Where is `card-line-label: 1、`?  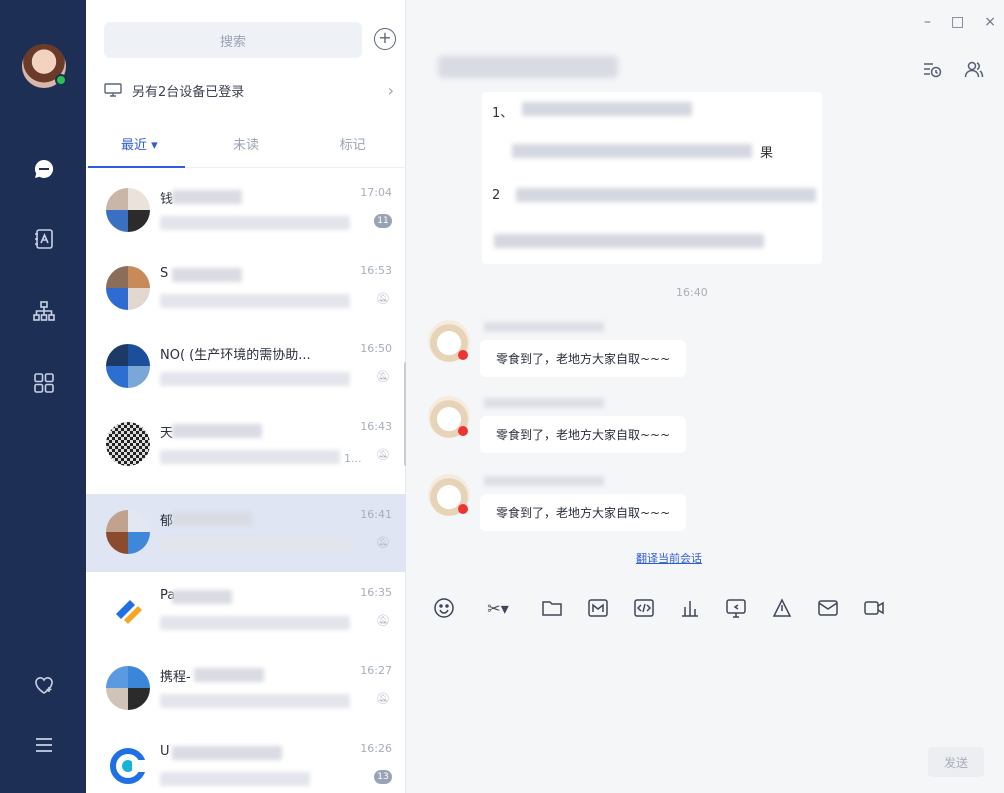 card-line-label: 1、 is located at coordinates (503, 113).